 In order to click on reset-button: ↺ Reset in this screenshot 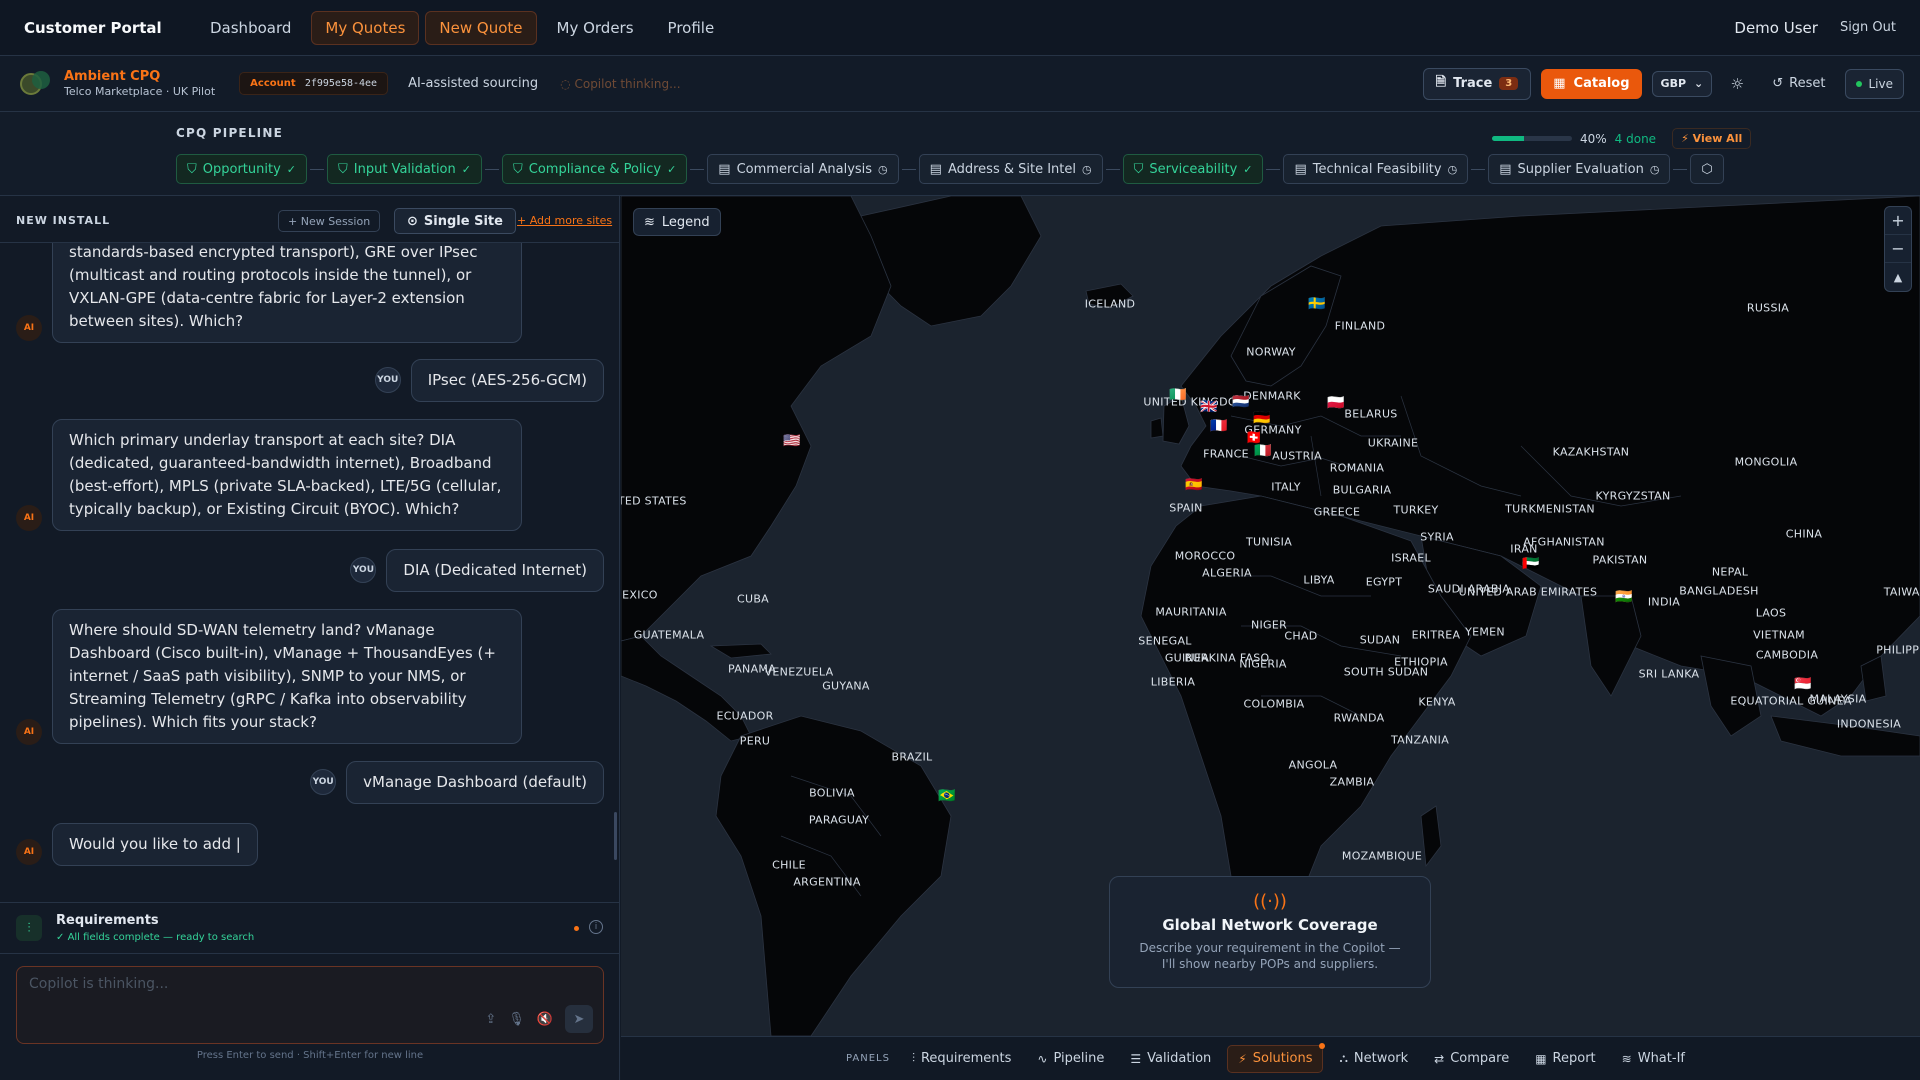, I will do `click(1798, 83)`.